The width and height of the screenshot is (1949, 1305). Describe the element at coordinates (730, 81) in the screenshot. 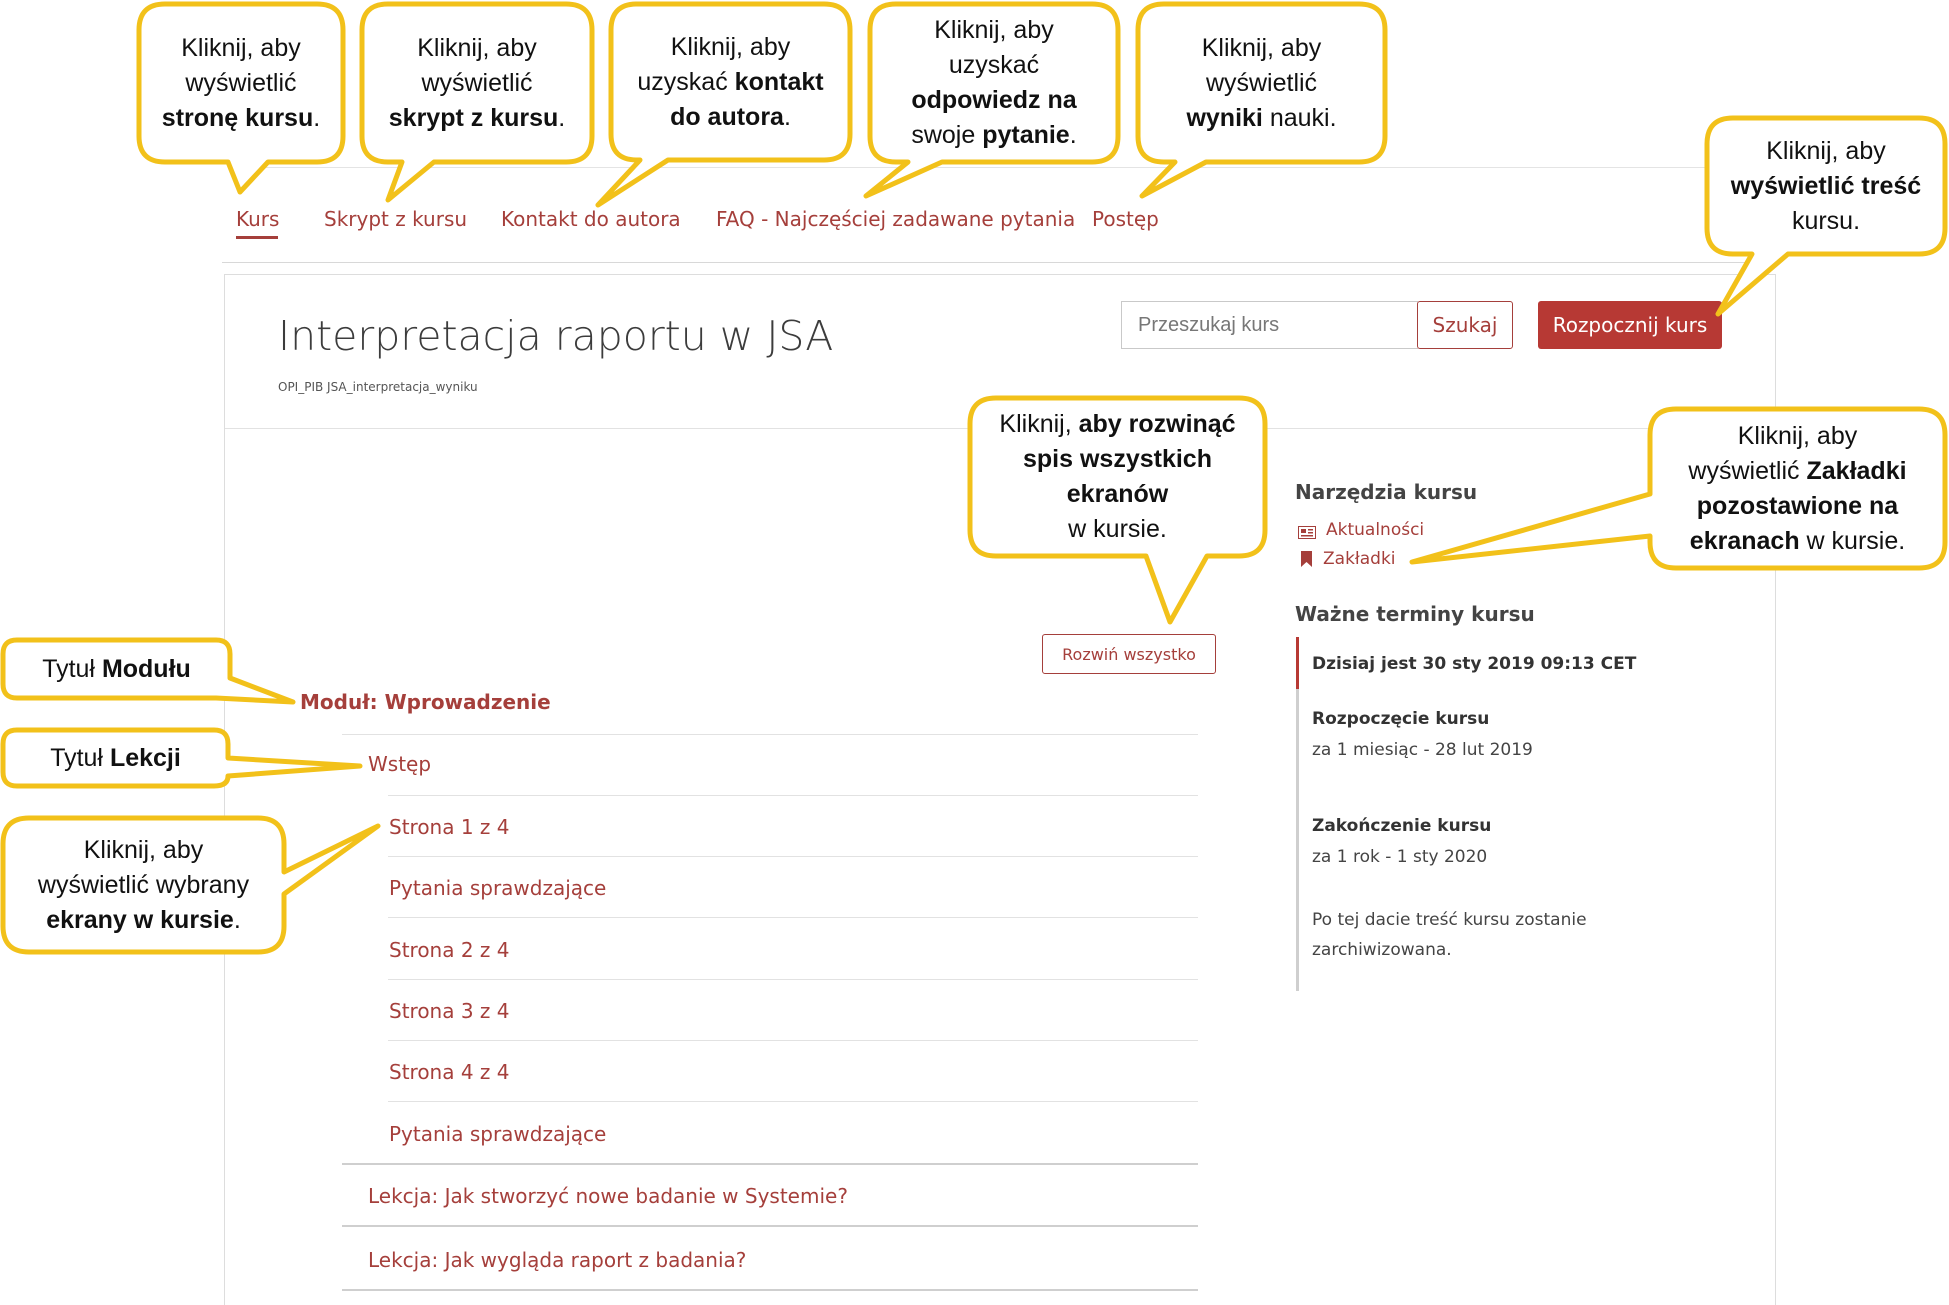

I see `callout-kontakt: Kliknij, aby uzyskać kontakt do autora.` at that location.